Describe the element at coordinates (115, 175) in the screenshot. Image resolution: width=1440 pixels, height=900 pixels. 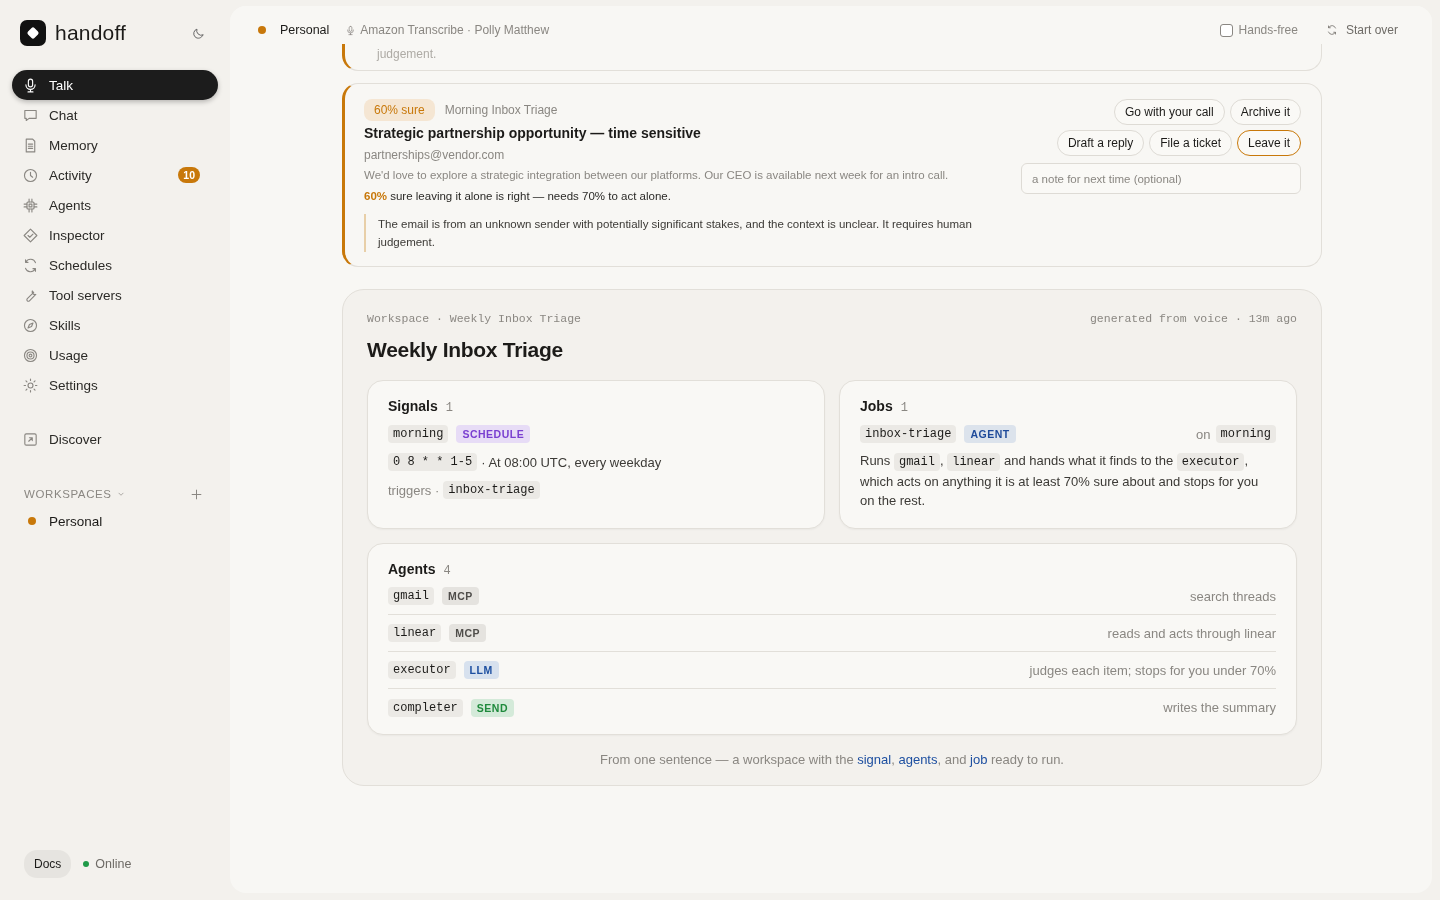
I see `nav-item: Activity 10` at that location.